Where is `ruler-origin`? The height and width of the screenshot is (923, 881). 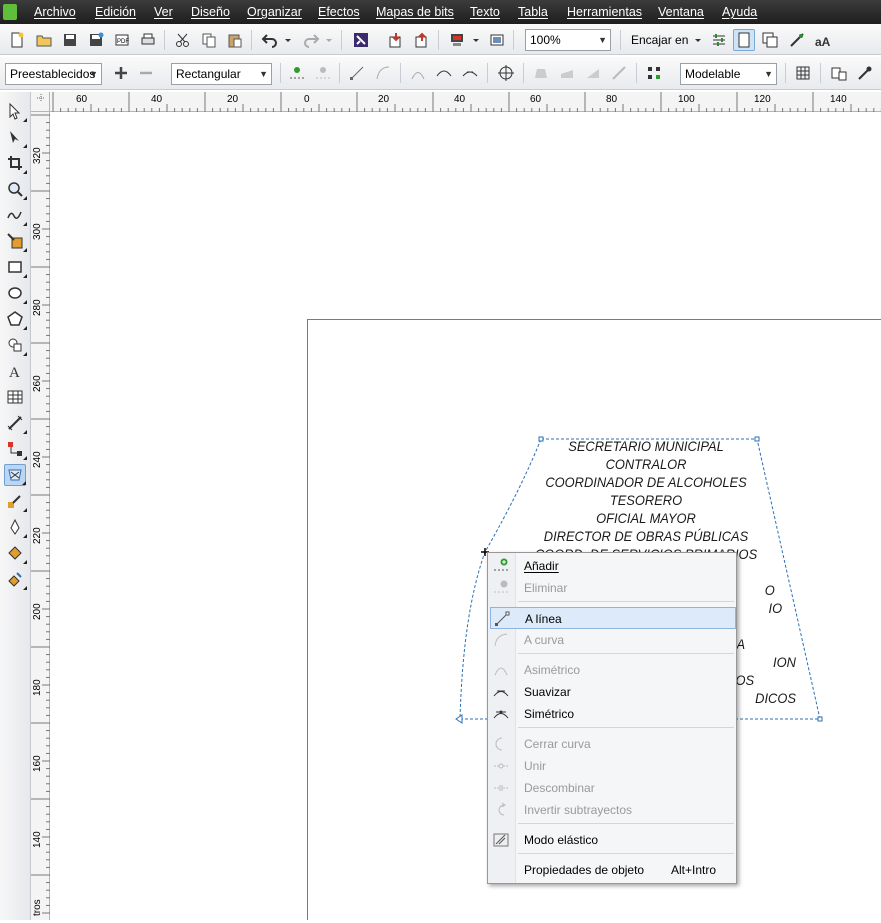
ruler-origin is located at coordinates (40, 102).